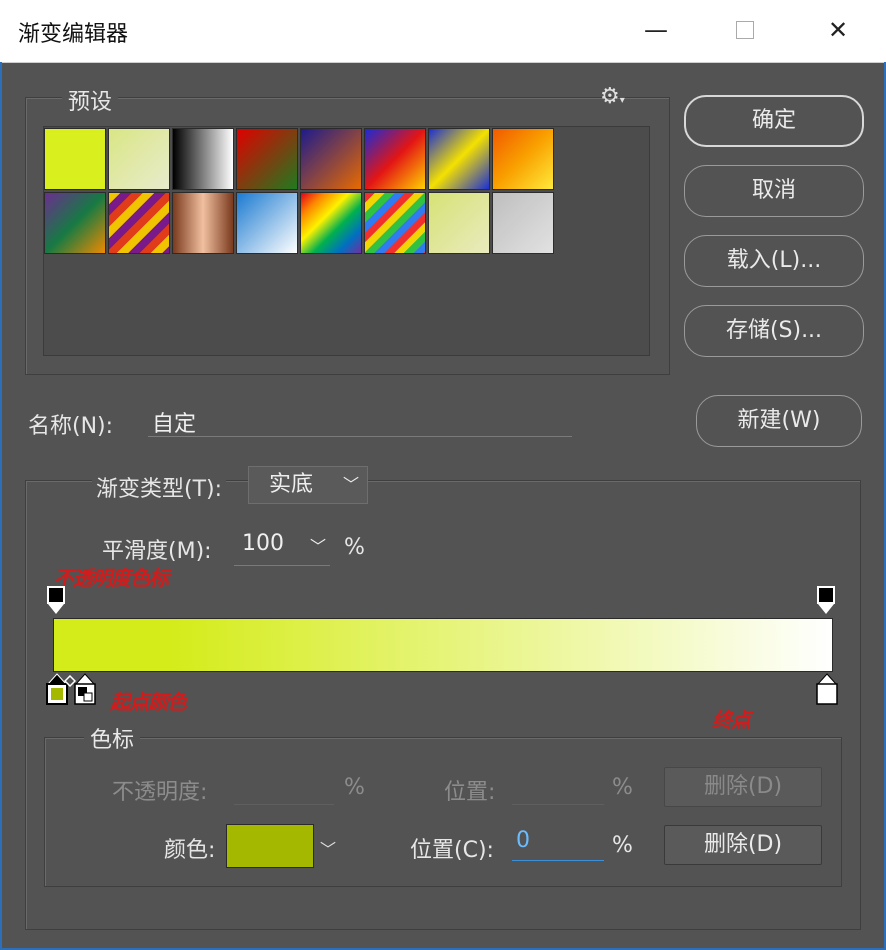 The image size is (886, 950). I want to click on name-label: 名称(N):, so click(71, 426).